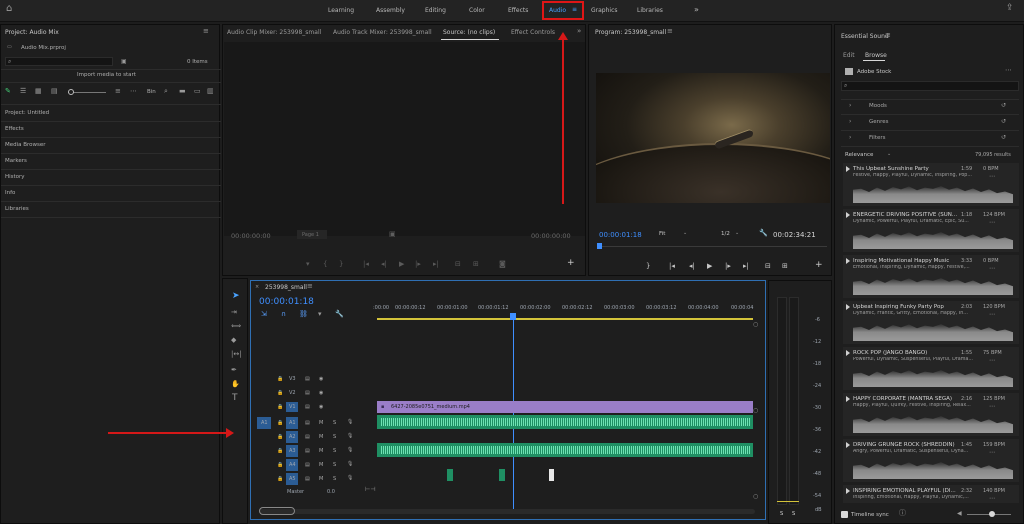 Image resolution: width=1024 pixels, height=524 pixels. I want to click on go-to-out-icon: ▸|, so click(746, 266).